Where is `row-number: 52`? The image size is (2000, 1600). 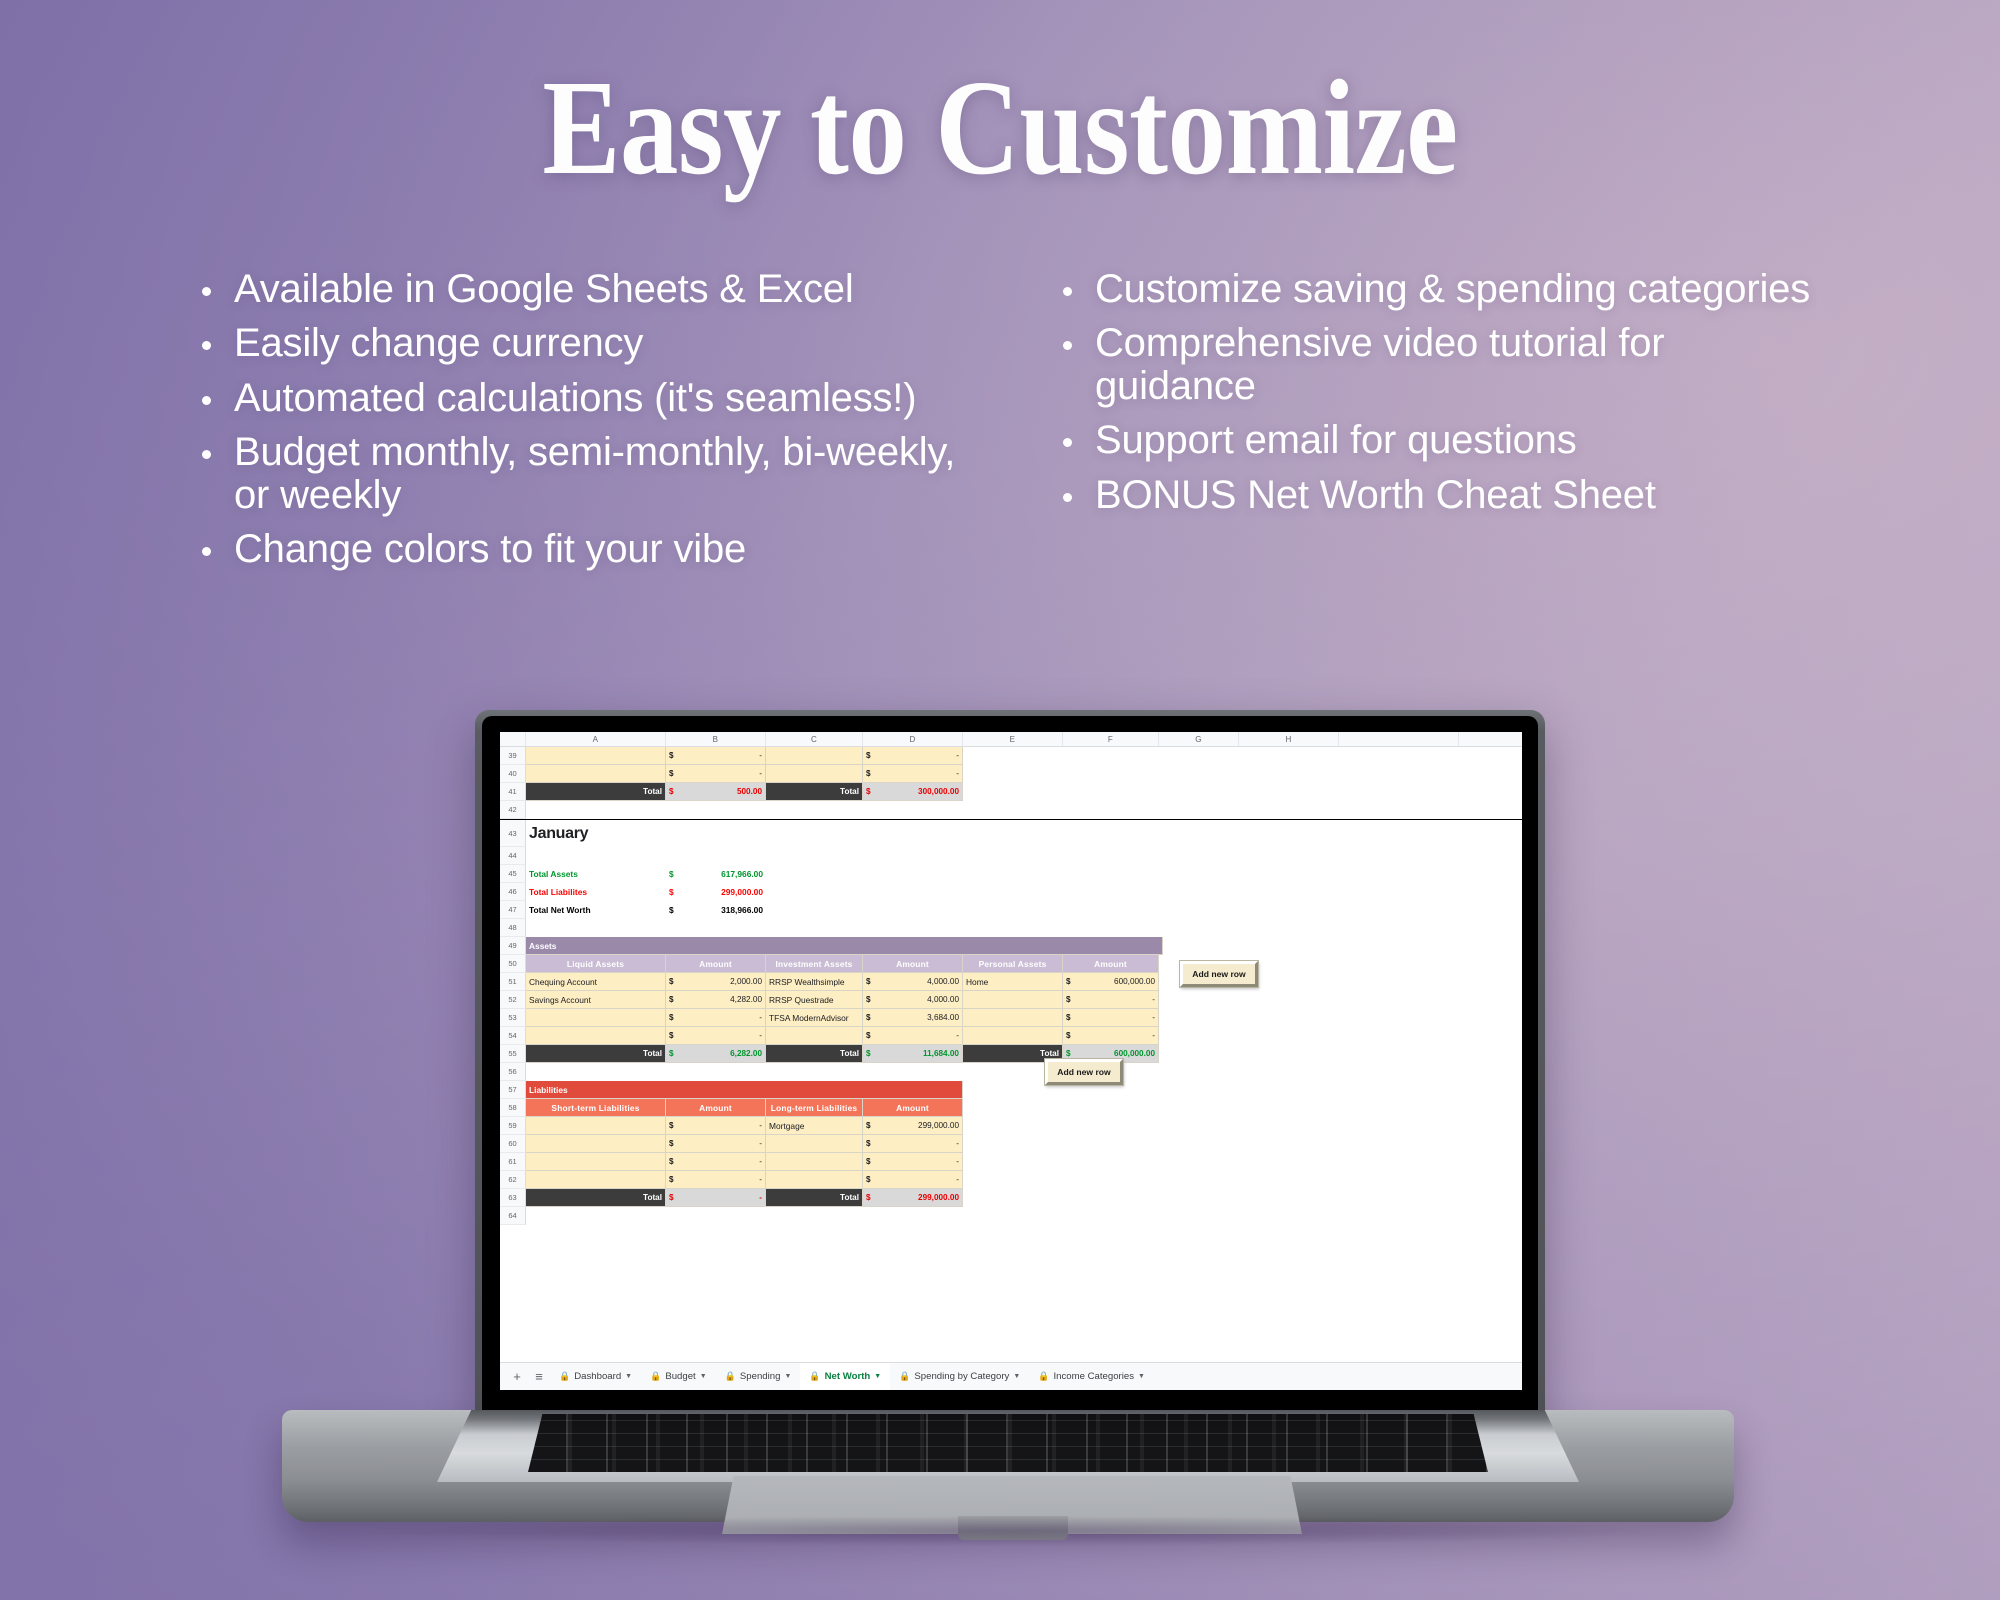
row-number: 52 is located at coordinates (513, 1000).